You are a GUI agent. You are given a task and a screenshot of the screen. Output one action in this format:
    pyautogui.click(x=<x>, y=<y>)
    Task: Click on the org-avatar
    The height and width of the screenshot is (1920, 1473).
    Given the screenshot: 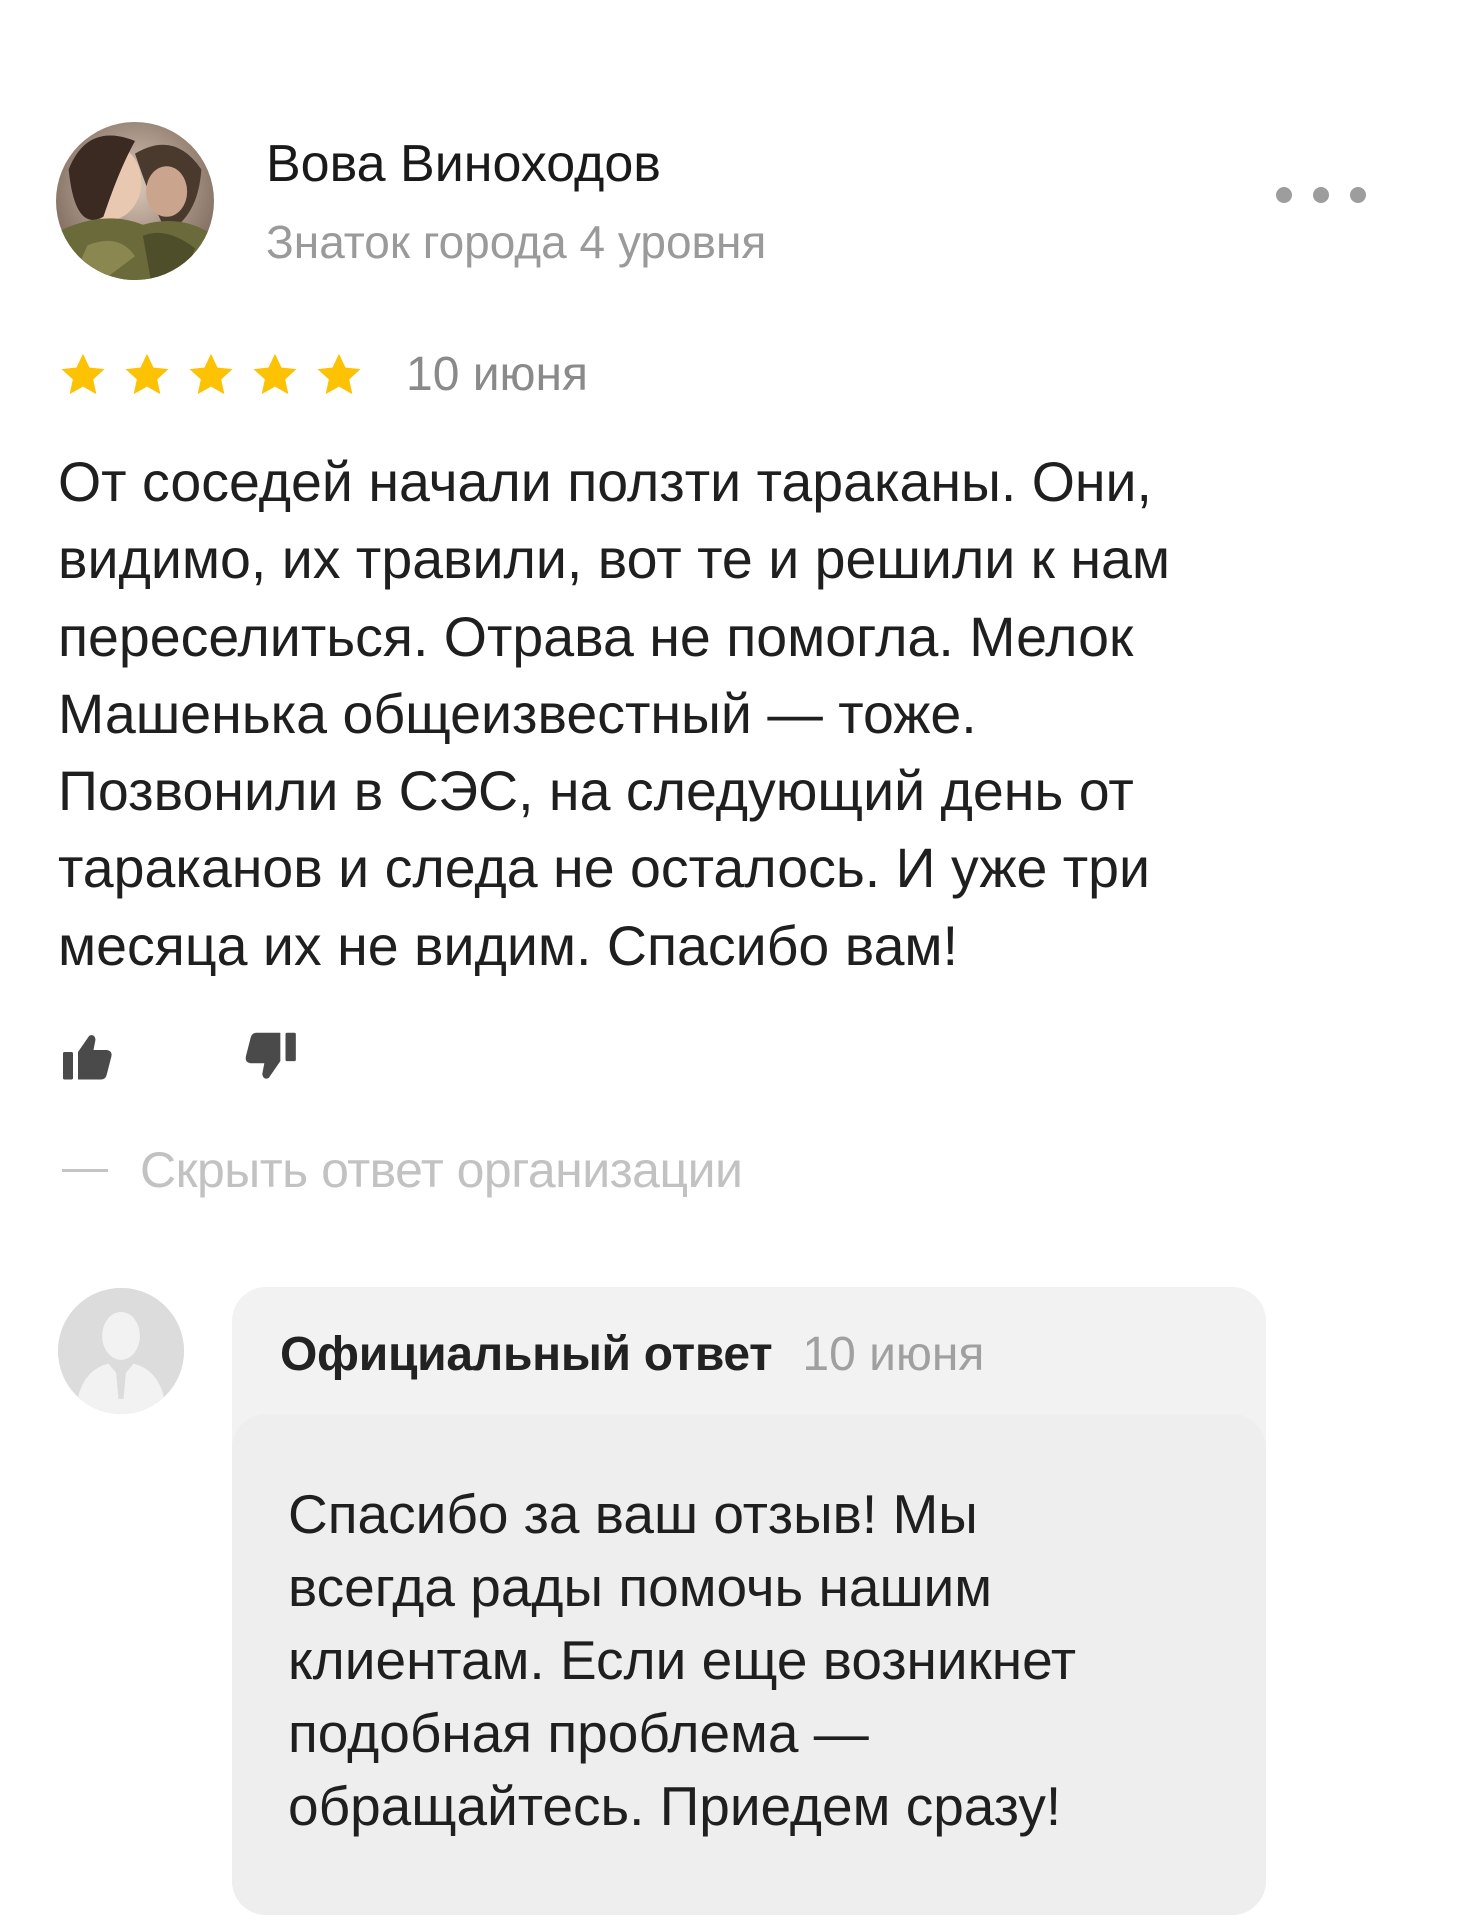 What is the action you would take?
    pyautogui.click(x=121, y=1351)
    